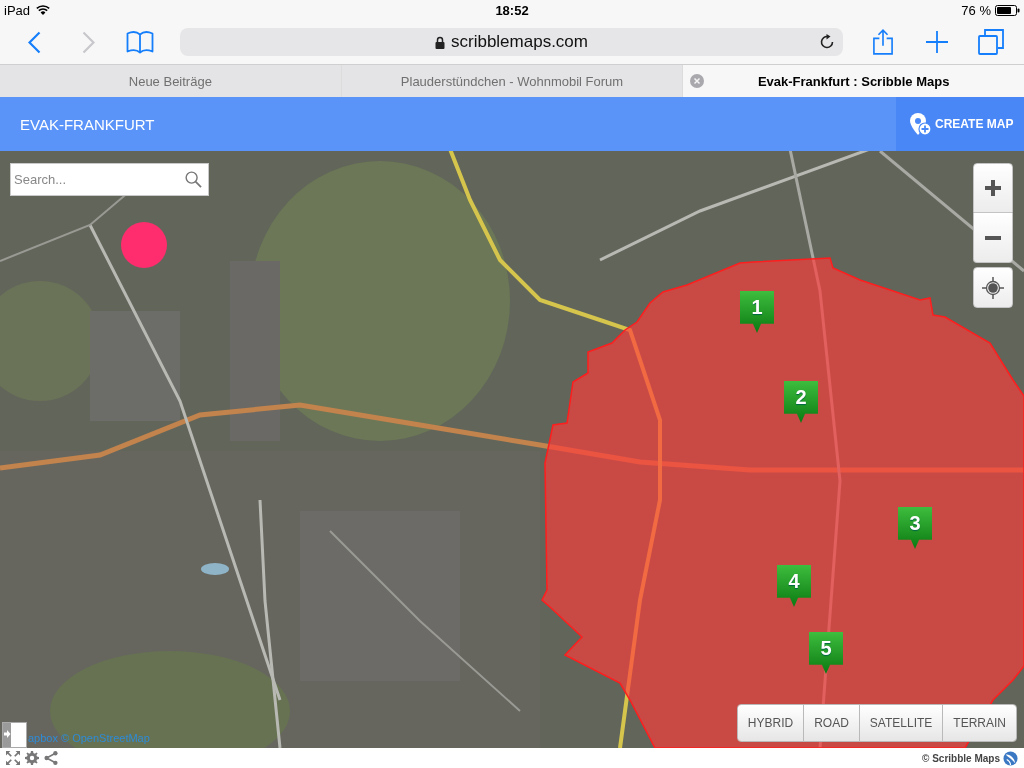 The width and height of the screenshot is (1024, 768). Describe the element at coordinates (14, 735) in the screenshot. I see `panel-toggle-button` at that location.